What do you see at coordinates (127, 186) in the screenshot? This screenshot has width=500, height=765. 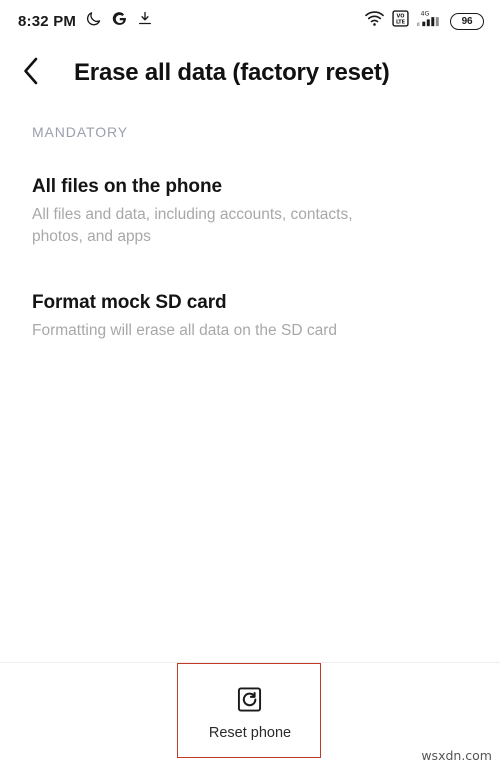 I see `list-item-title: All files on the phone` at bounding box center [127, 186].